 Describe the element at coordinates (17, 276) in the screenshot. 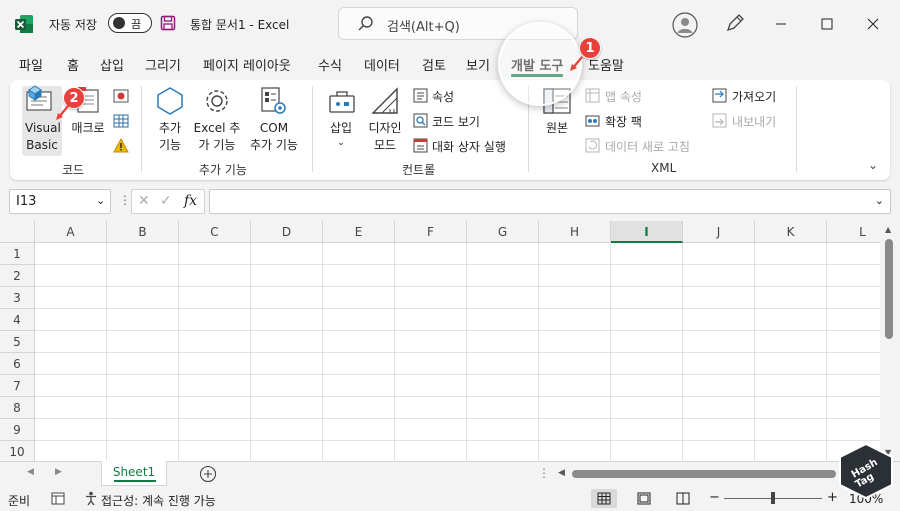

I see `row-header-2: 2` at that location.